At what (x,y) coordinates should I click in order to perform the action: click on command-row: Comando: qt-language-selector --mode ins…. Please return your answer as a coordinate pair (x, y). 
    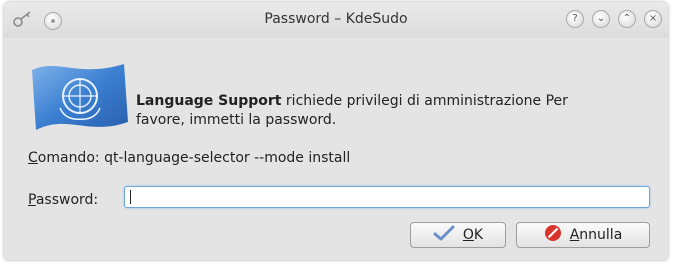
    Looking at the image, I should click on (189, 158).